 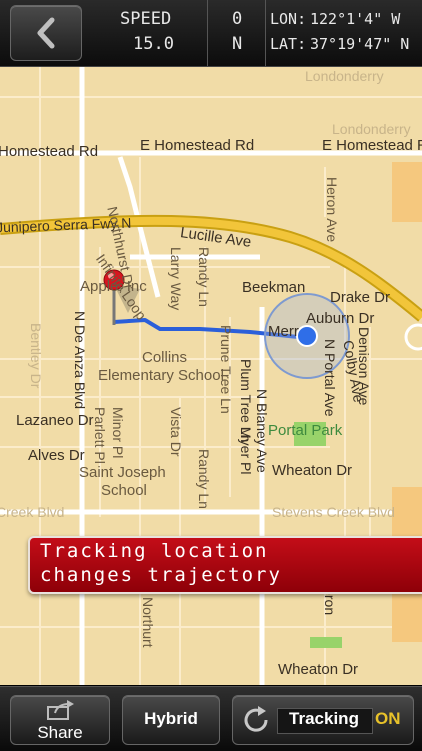 I want to click on hybrid-button: Hybrid, so click(x=171, y=720).